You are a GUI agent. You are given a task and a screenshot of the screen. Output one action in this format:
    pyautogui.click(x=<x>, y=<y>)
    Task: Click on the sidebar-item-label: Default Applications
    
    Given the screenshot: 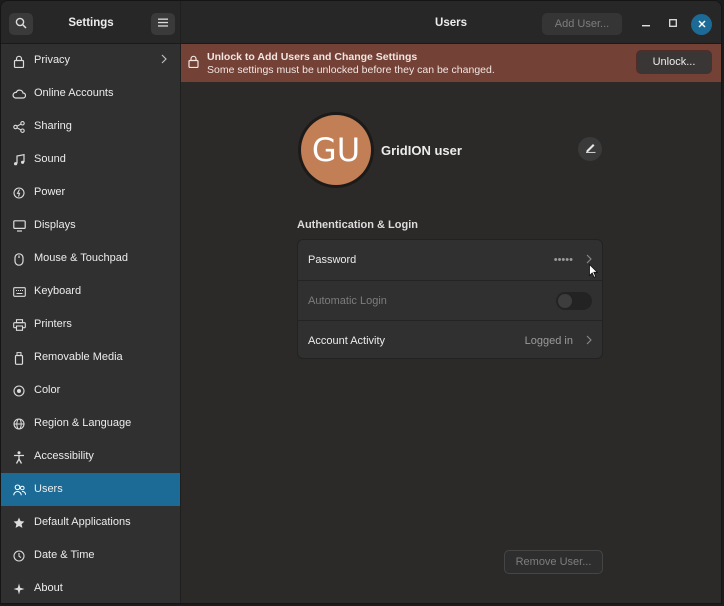 What is the action you would take?
    pyautogui.click(x=82, y=522)
    